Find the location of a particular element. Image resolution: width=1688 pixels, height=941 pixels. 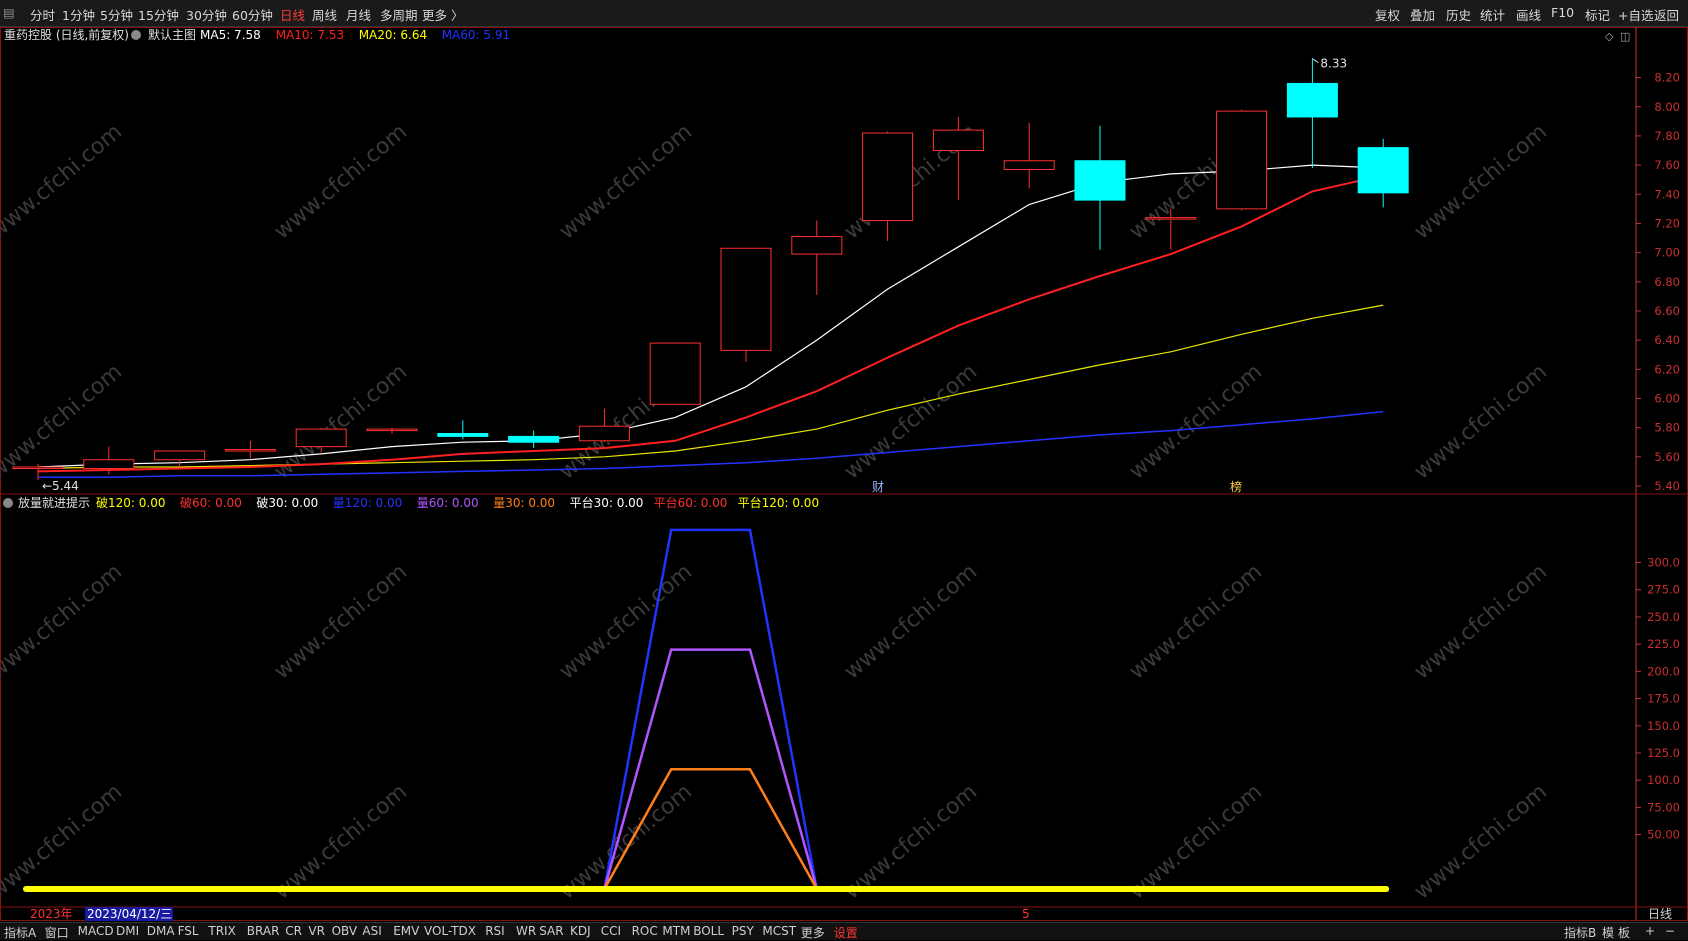

ma-label-3: MA60: 5.91 is located at coordinates (476, 35).